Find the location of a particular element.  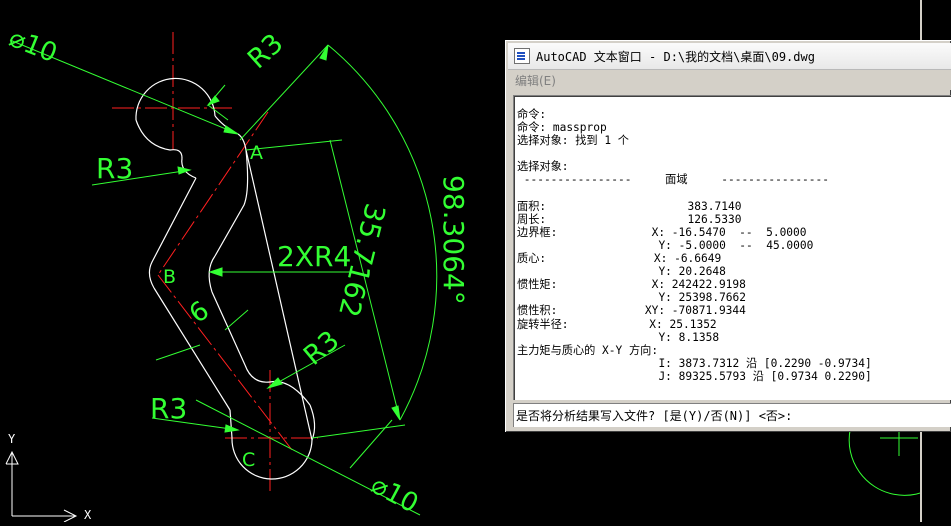

history-line: ---------------- 面域 ---------------- is located at coordinates (673, 180).